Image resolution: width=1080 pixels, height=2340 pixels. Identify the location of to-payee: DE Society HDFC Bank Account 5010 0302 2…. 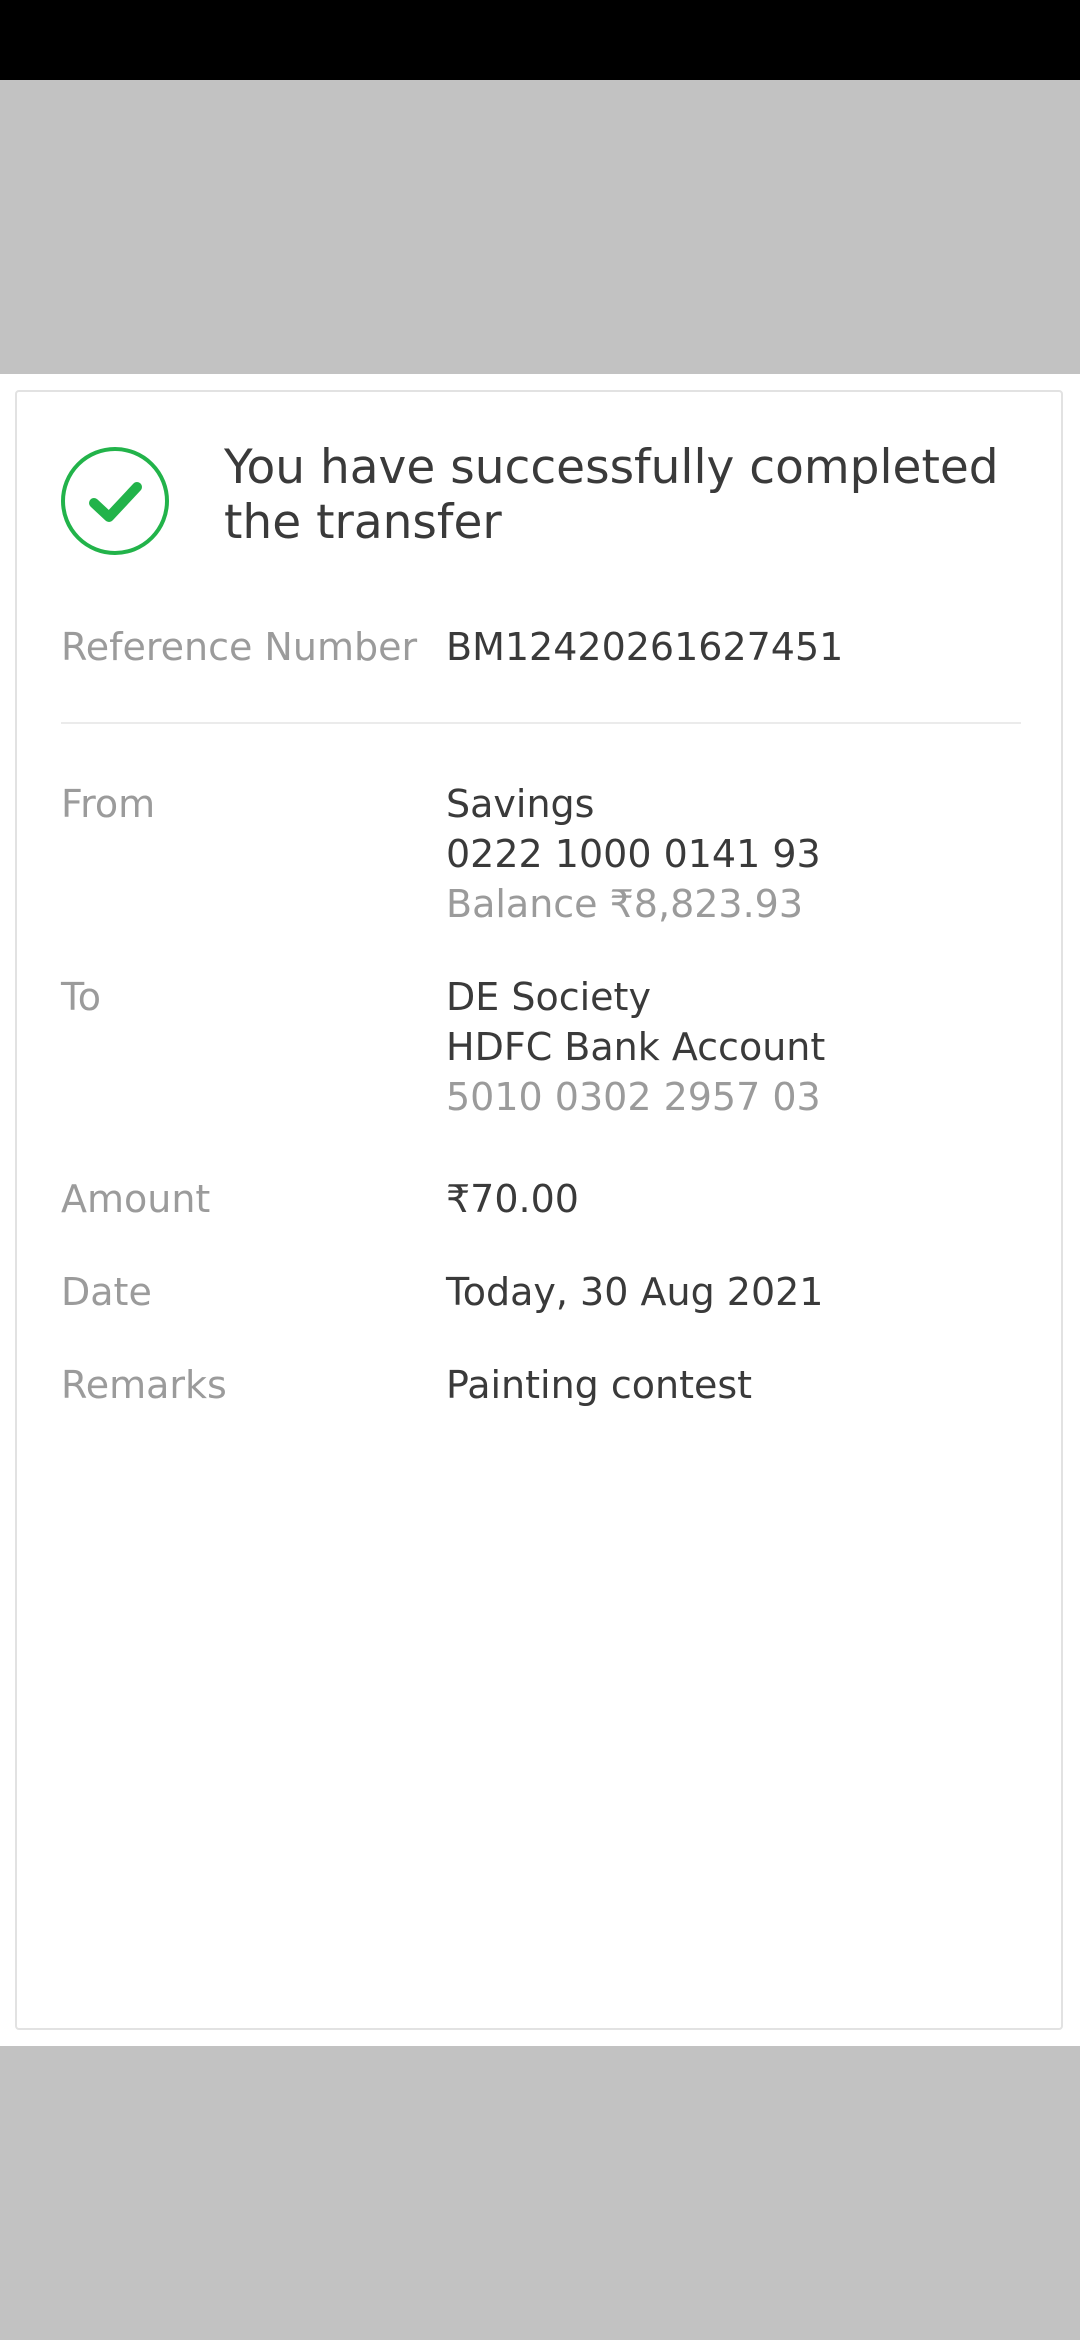
(733, 1047).